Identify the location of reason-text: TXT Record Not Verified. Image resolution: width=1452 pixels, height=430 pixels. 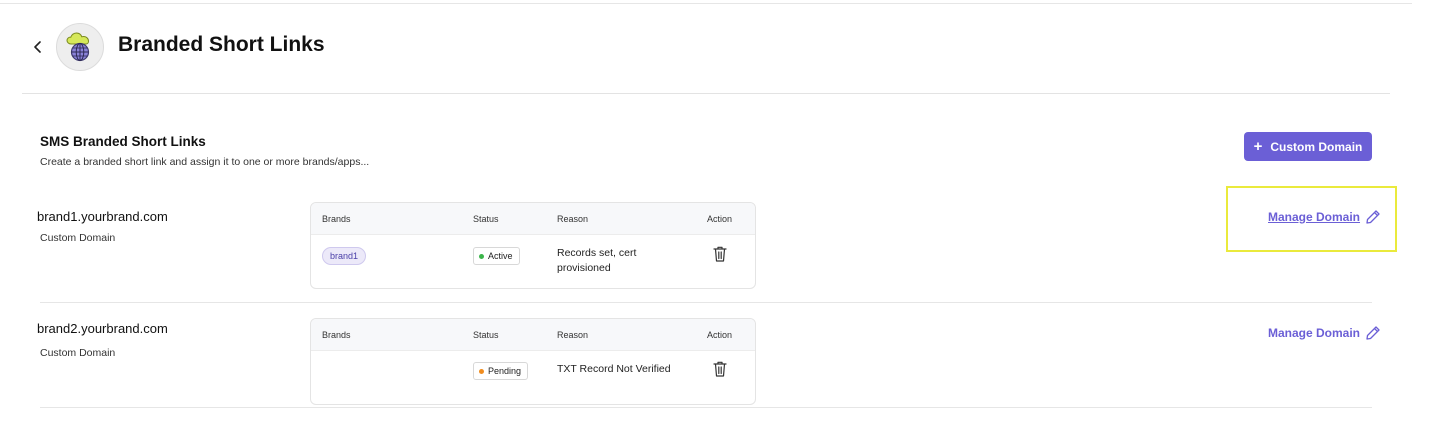
(614, 369).